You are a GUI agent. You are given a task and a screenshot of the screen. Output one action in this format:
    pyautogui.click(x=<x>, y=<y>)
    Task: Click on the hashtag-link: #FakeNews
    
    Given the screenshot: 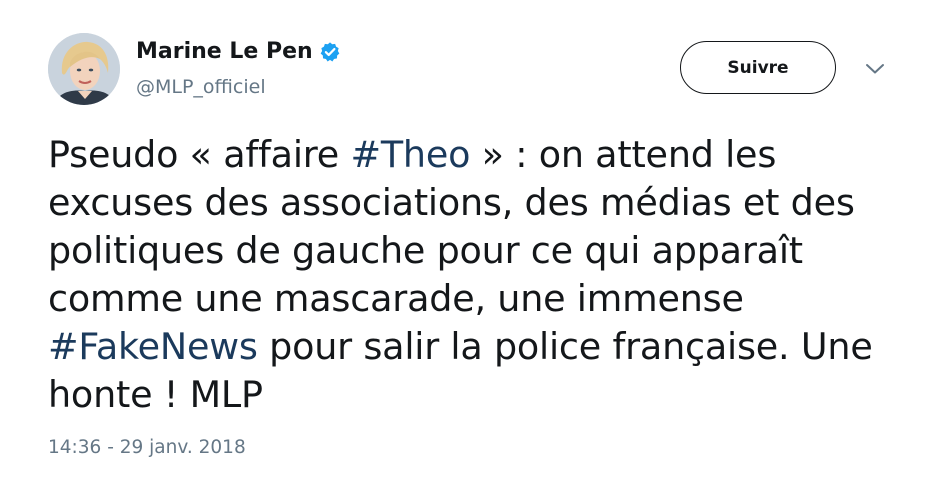 What is the action you would take?
    pyautogui.click(x=153, y=346)
    